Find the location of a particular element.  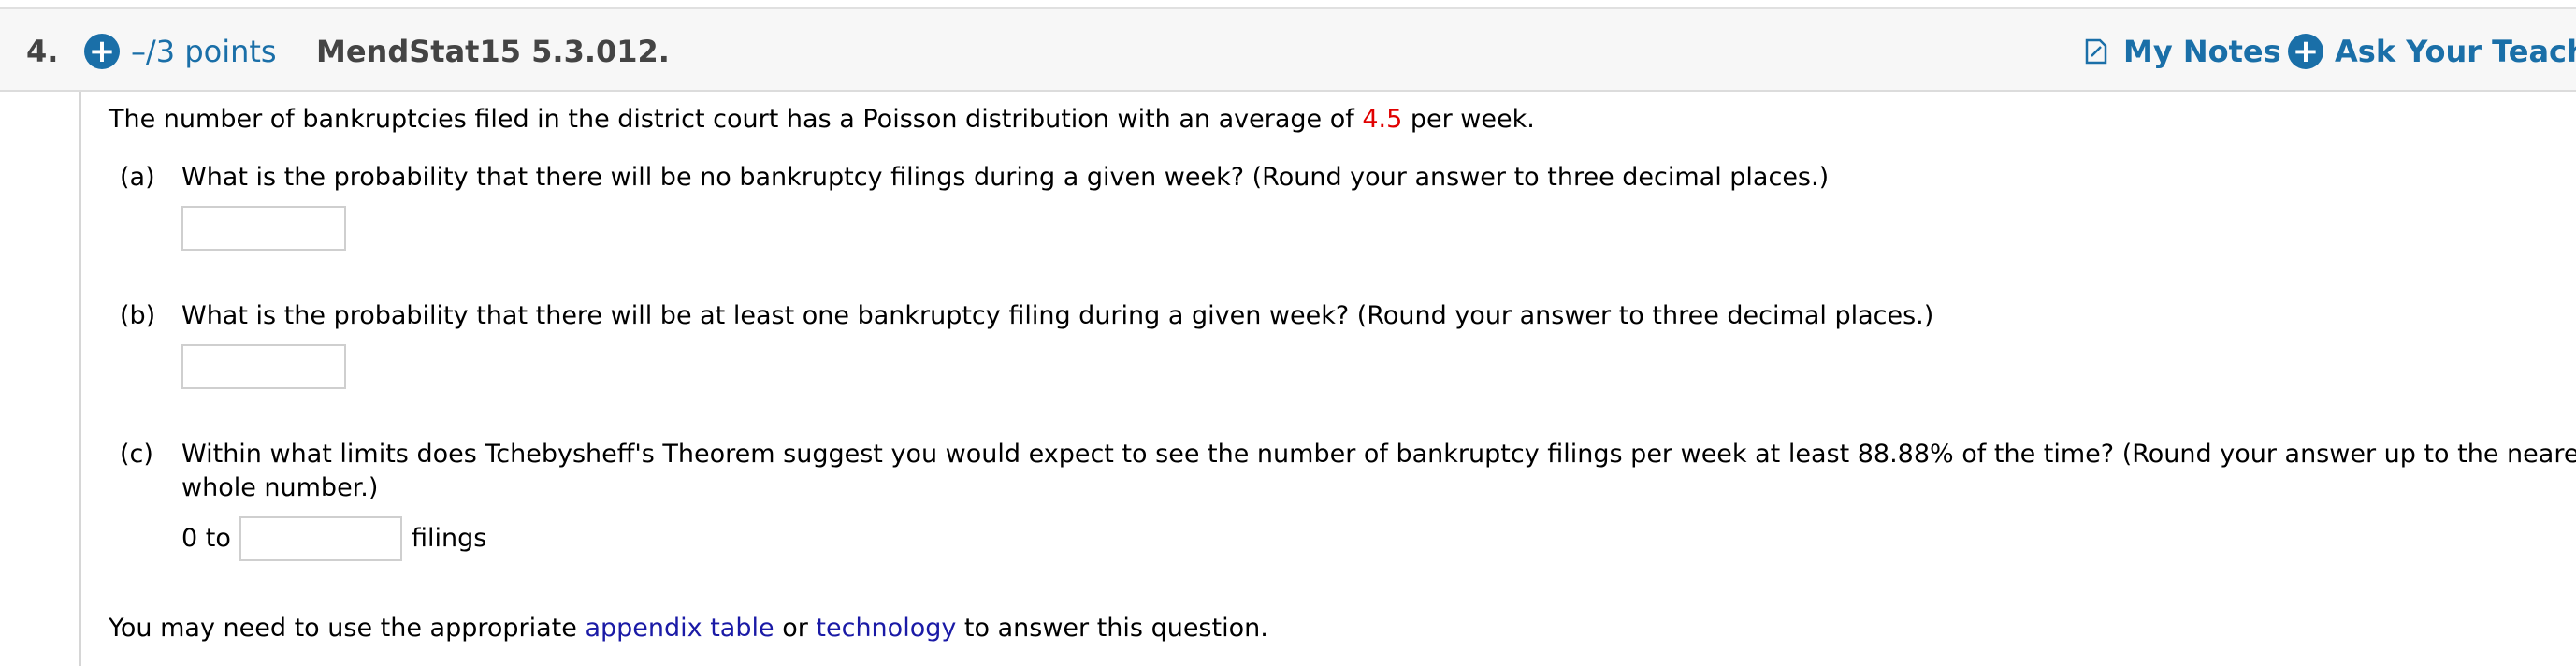

part-c-range-prefix: 0 to is located at coordinates (206, 538).